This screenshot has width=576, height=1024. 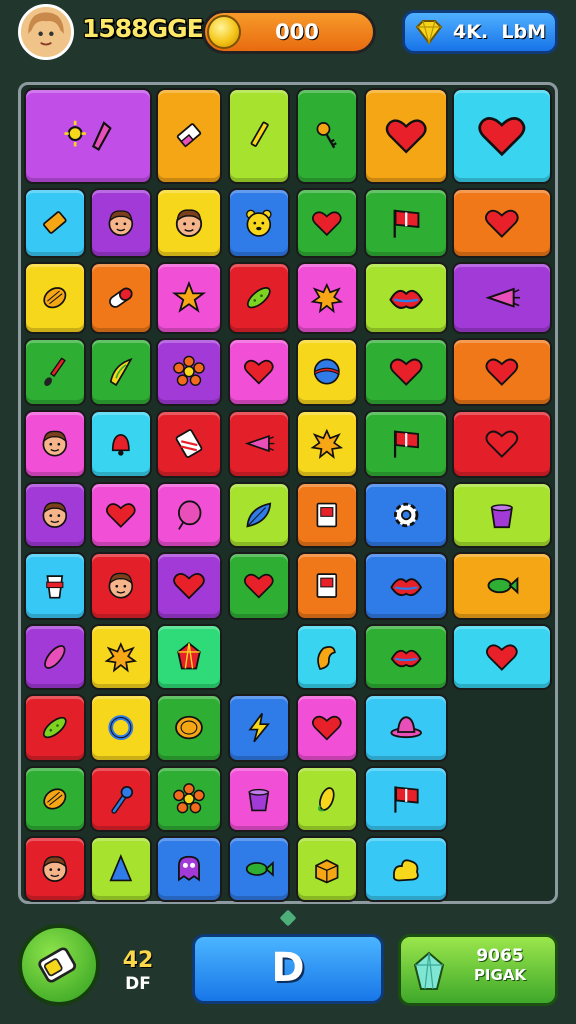 What do you see at coordinates (429, 970) in the screenshot?
I see `crystal-icon` at bounding box center [429, 970].